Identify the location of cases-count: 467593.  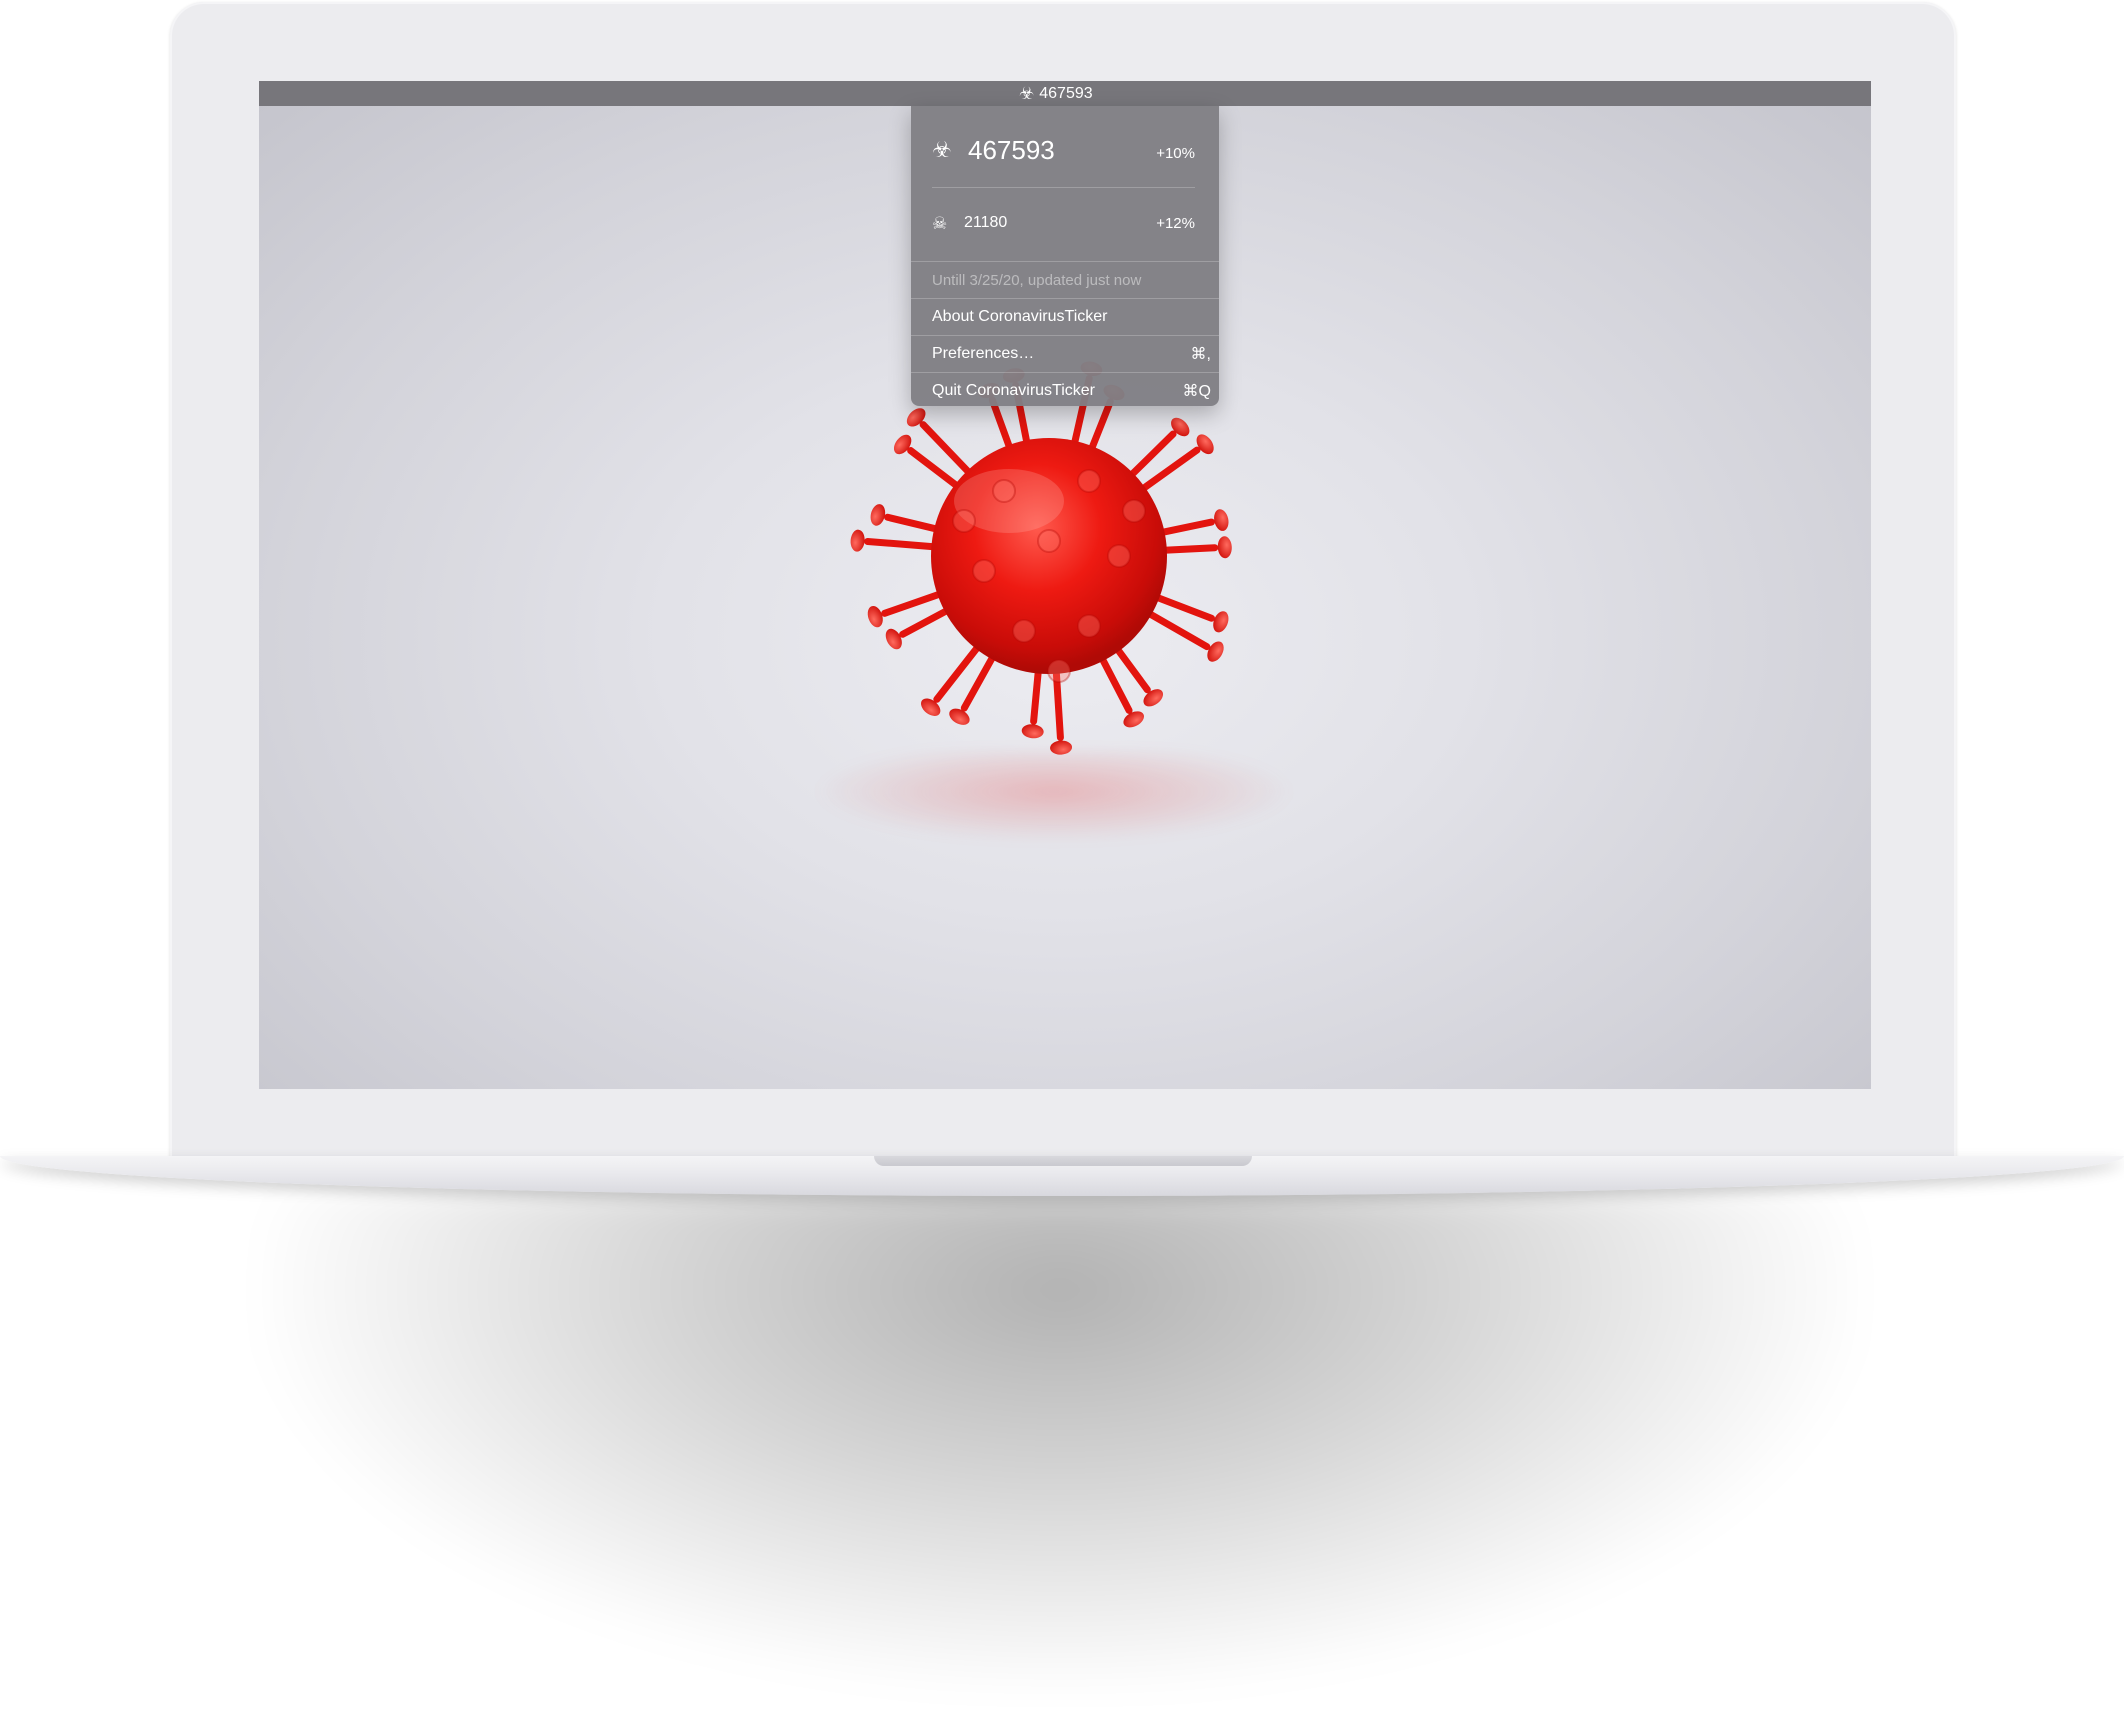
(1011, 149).